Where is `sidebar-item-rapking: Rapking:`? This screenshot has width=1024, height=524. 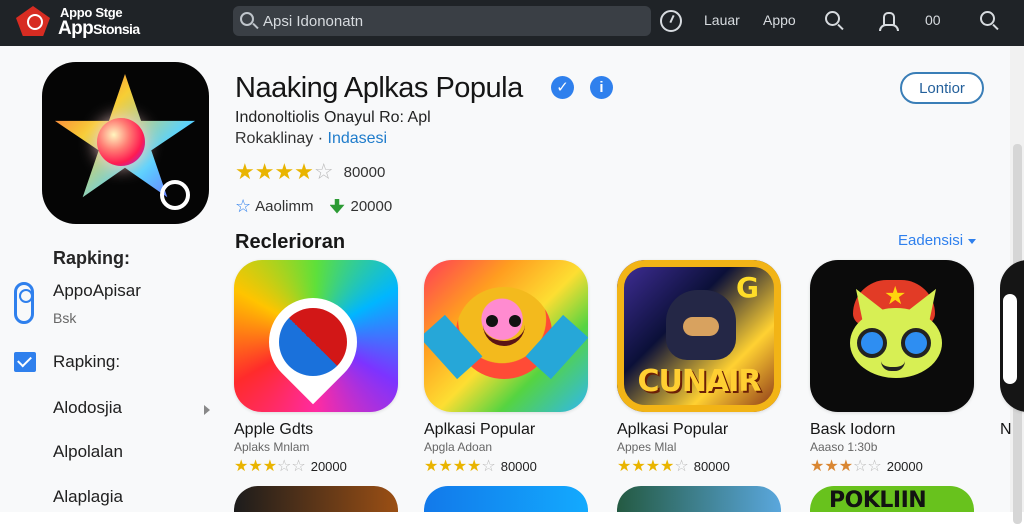
sidebar-item-rapking: Rapking: is located at coordinates (86, 362).